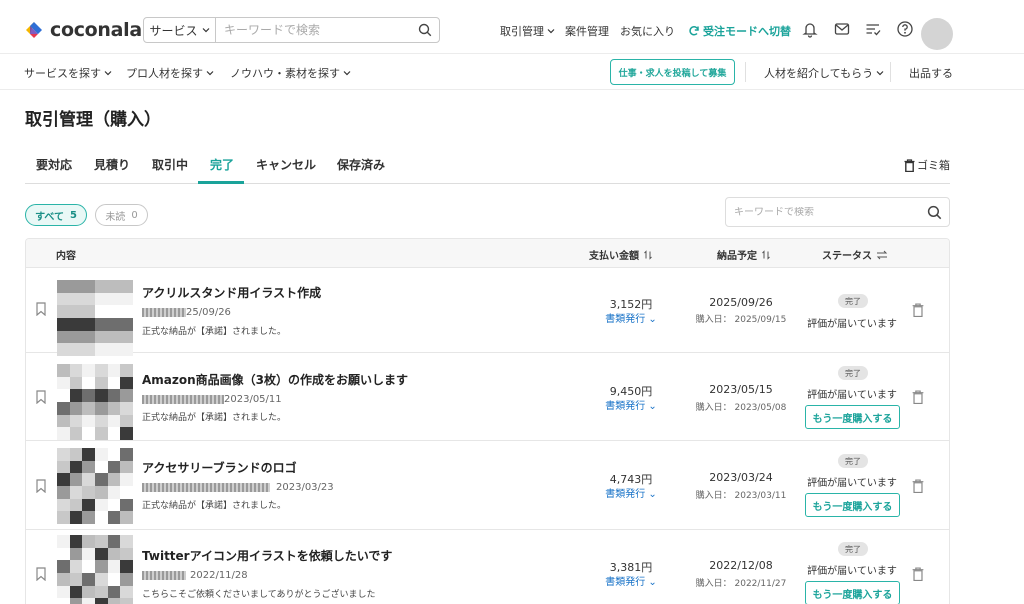 This screenshot has width=1024, height=604. I want to click on service-title: アクセサリーブランドのロゴ, so click(219, 467).